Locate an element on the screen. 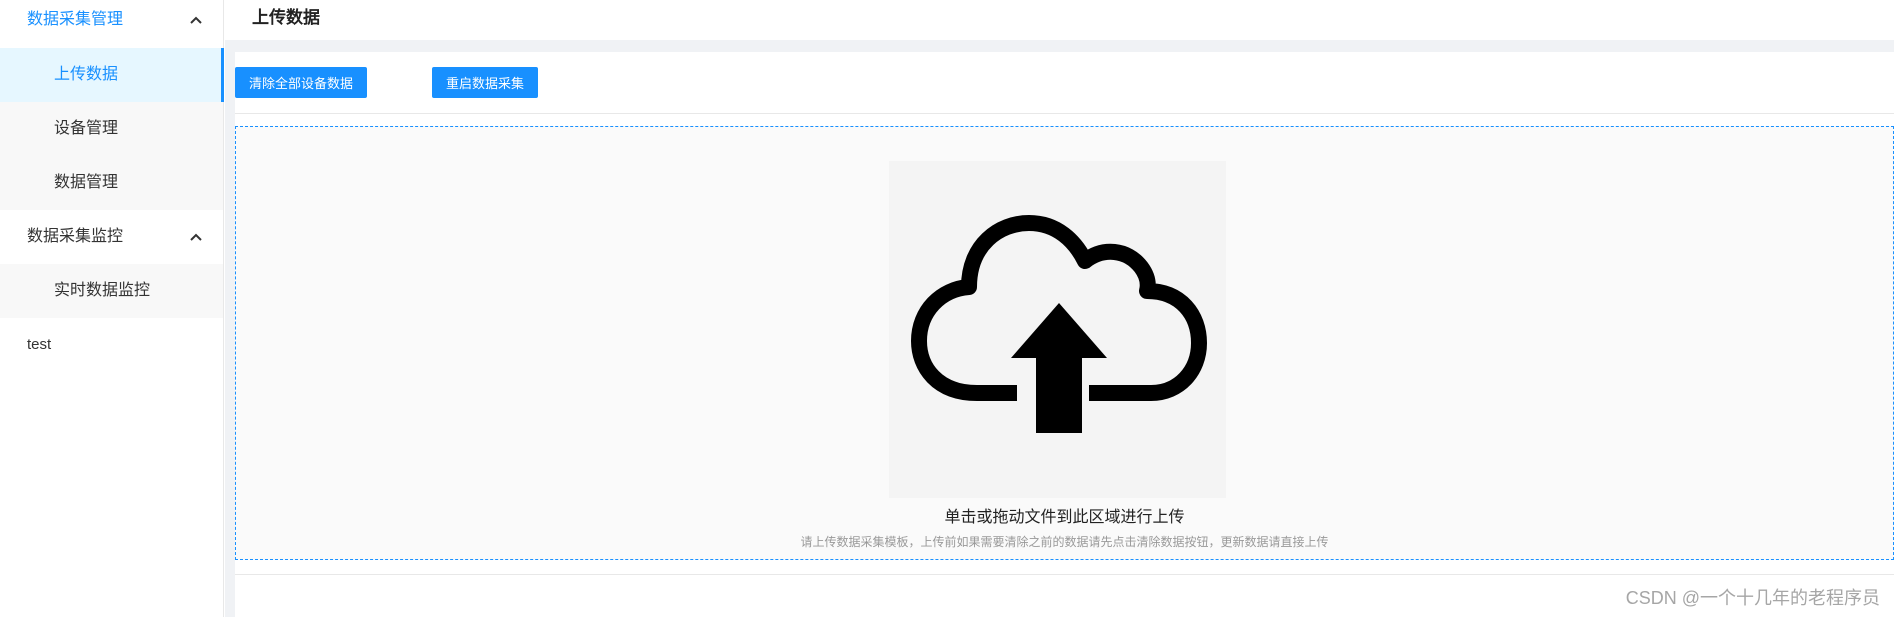 This screenshot has height=617, width=1894. sidebar-item-test: test is located at coordinates (111, 345).